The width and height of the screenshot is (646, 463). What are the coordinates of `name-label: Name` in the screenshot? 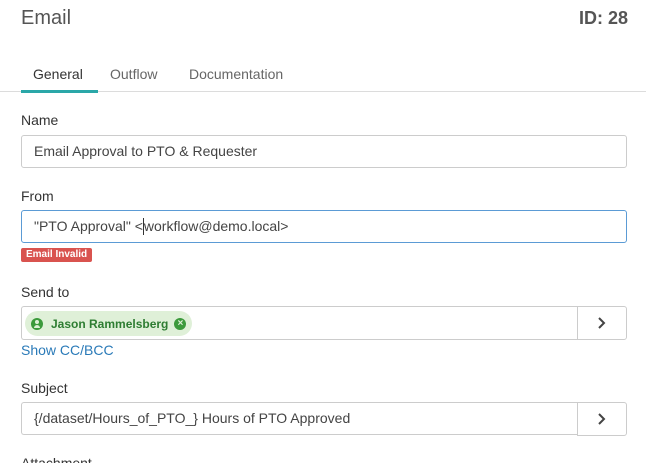 It's located at (40, 120).